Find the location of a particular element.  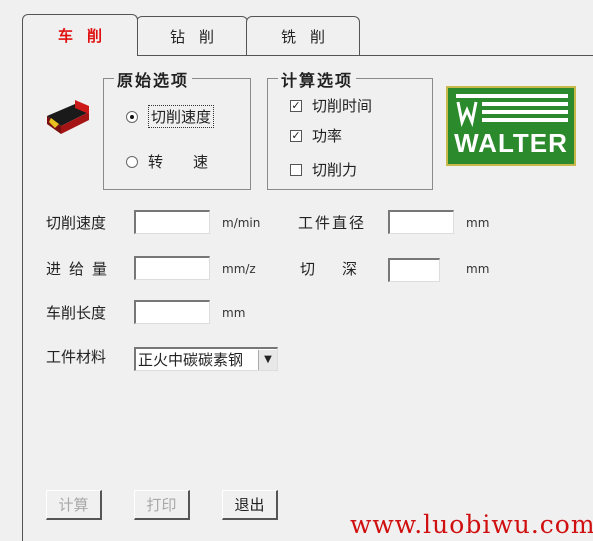

radio-cutting-speed: 切削速度 is located at coordinates (170, 116).